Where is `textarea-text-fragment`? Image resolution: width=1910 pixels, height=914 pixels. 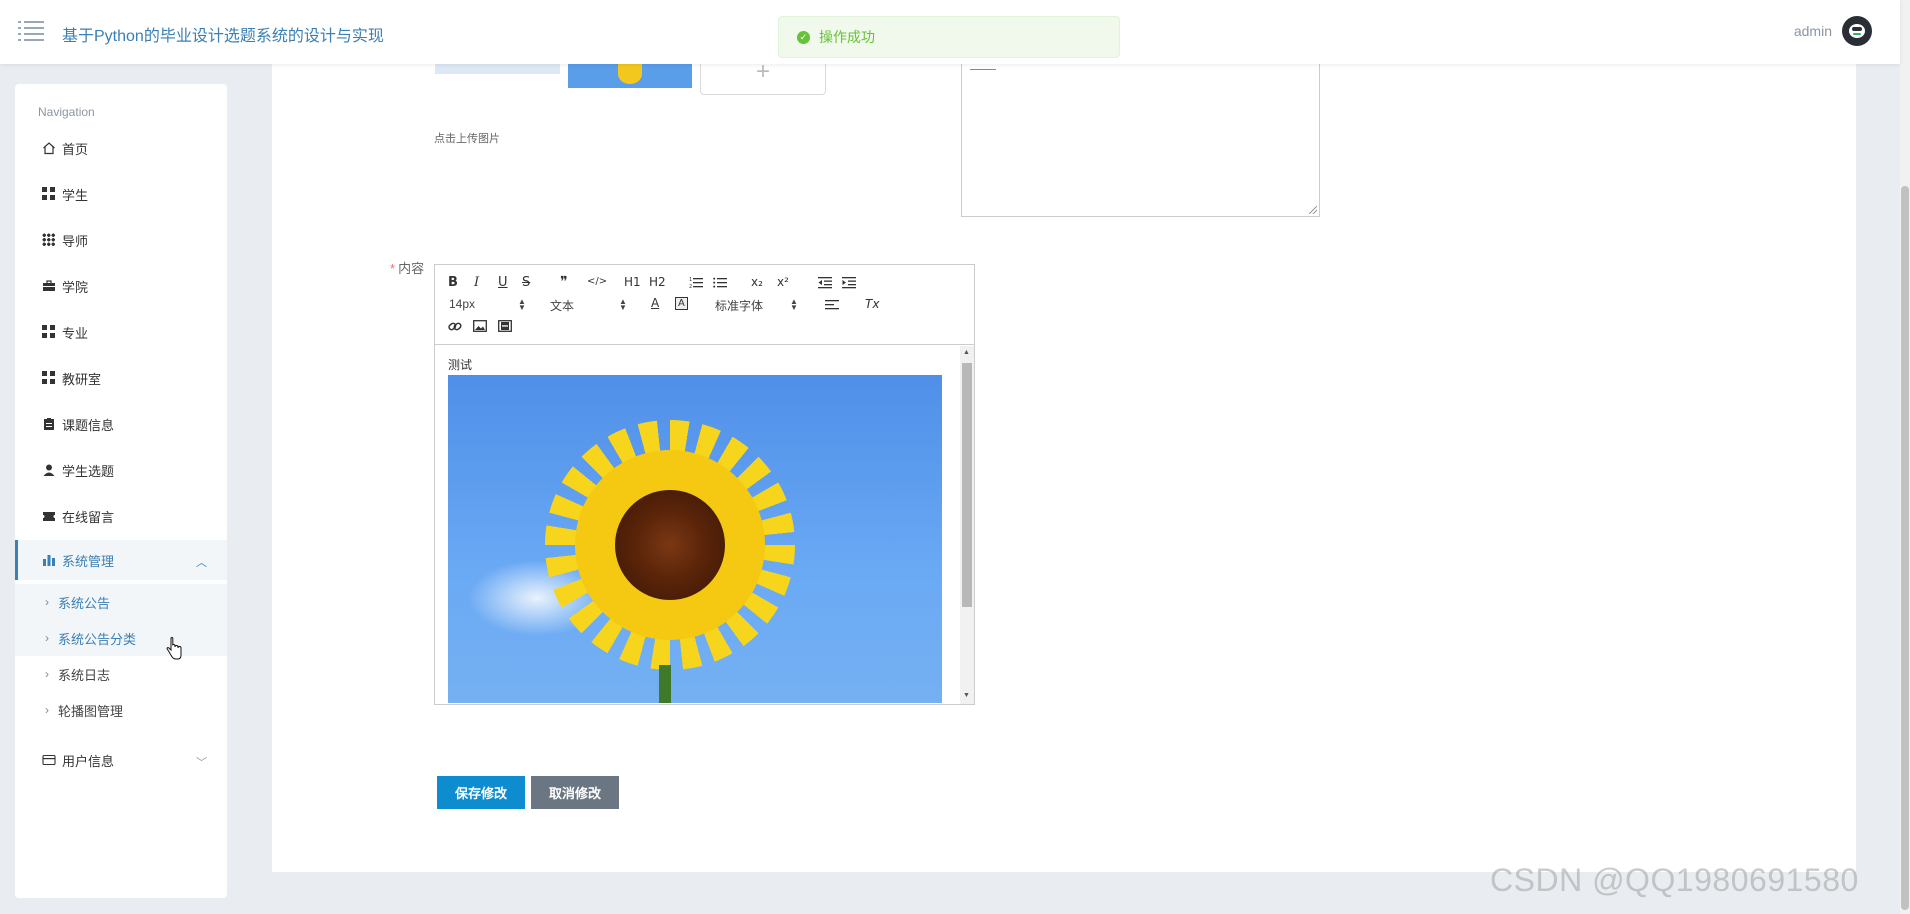
textarea-text-fragment is located at coordinates (983, 67).